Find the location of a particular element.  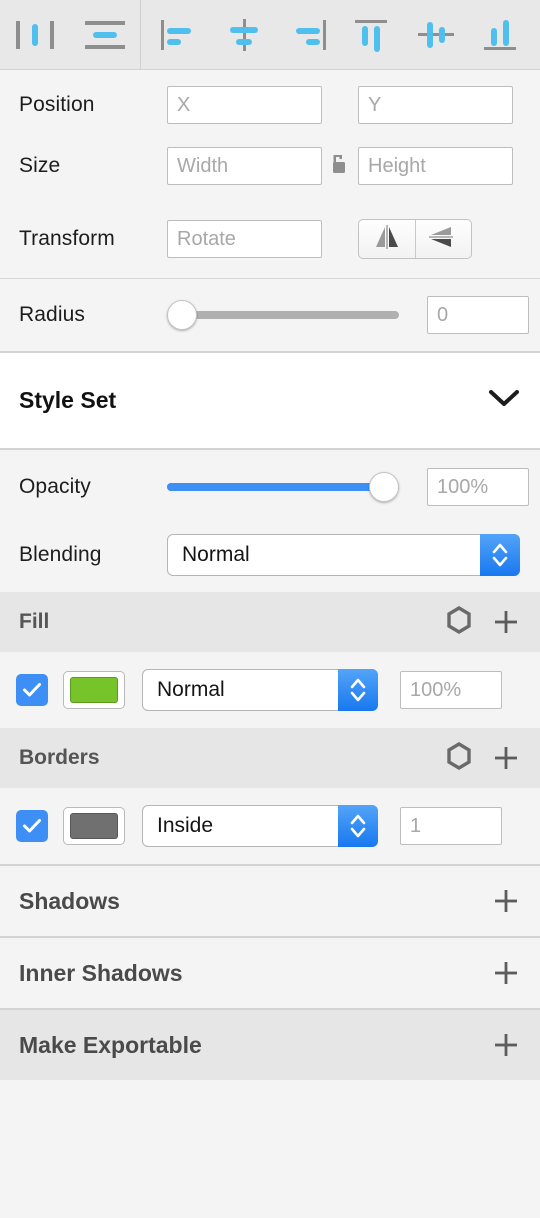

fill-section-header: Fill is located at coordinates (270, 622).